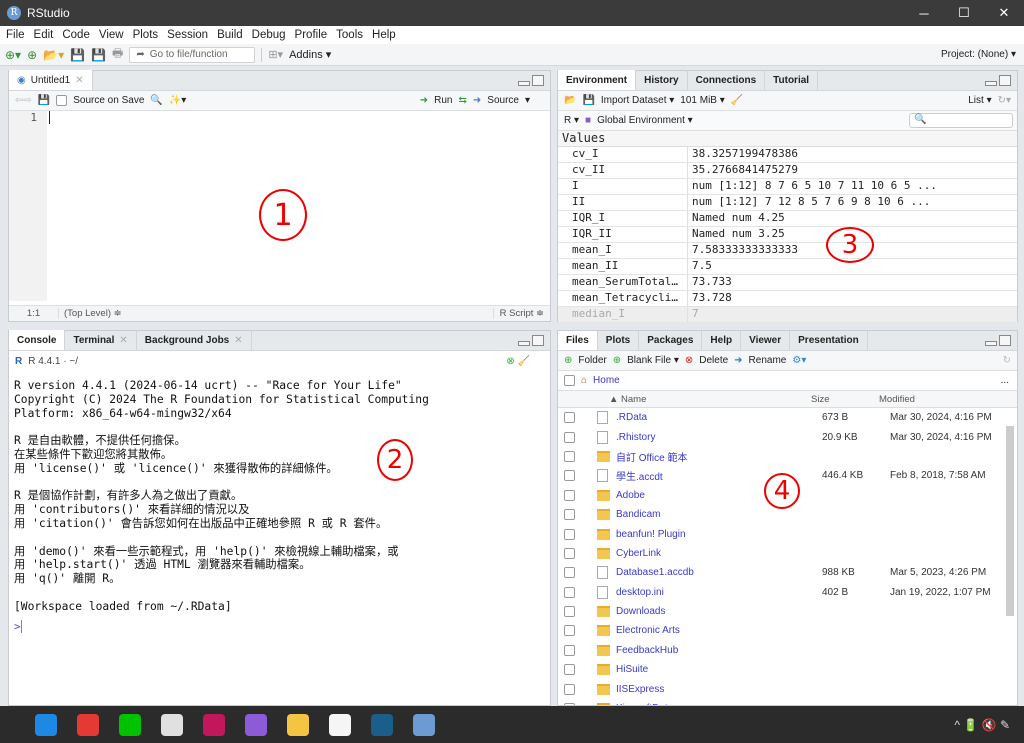 This screenshot has height=743, width=1024. I want to click on file-name-link: Downloads, so click(719, 611).